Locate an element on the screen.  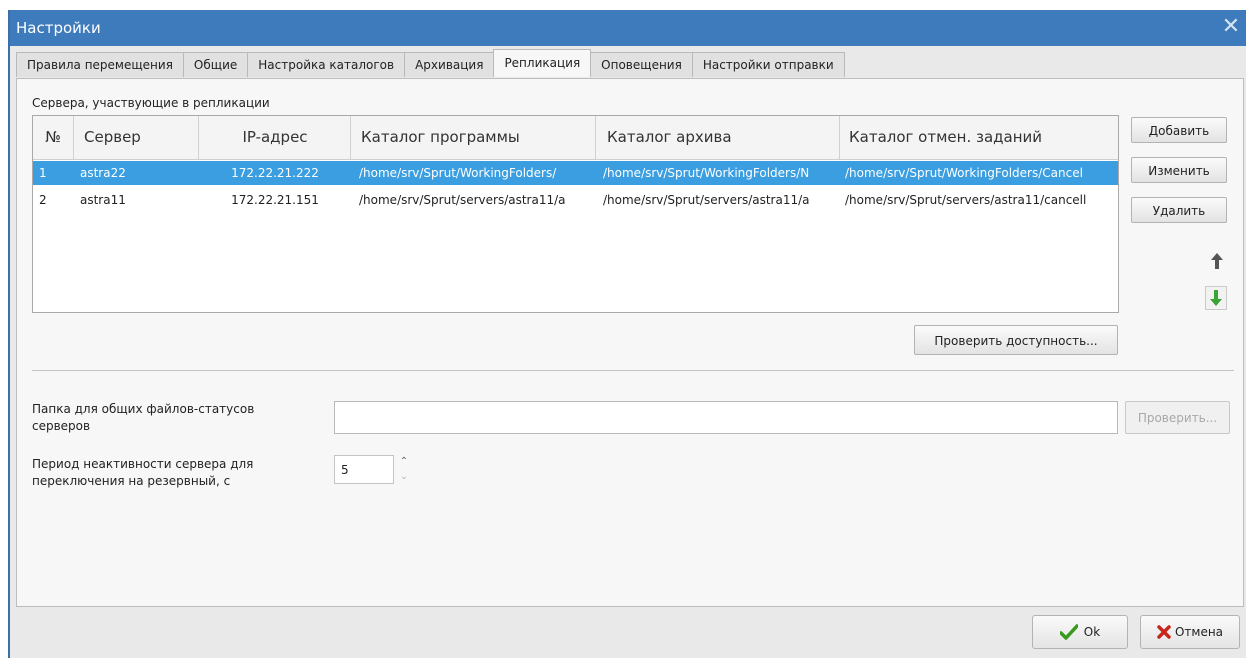
cell-ip: 172.22.21.151 is located at coordinates (275, 200).